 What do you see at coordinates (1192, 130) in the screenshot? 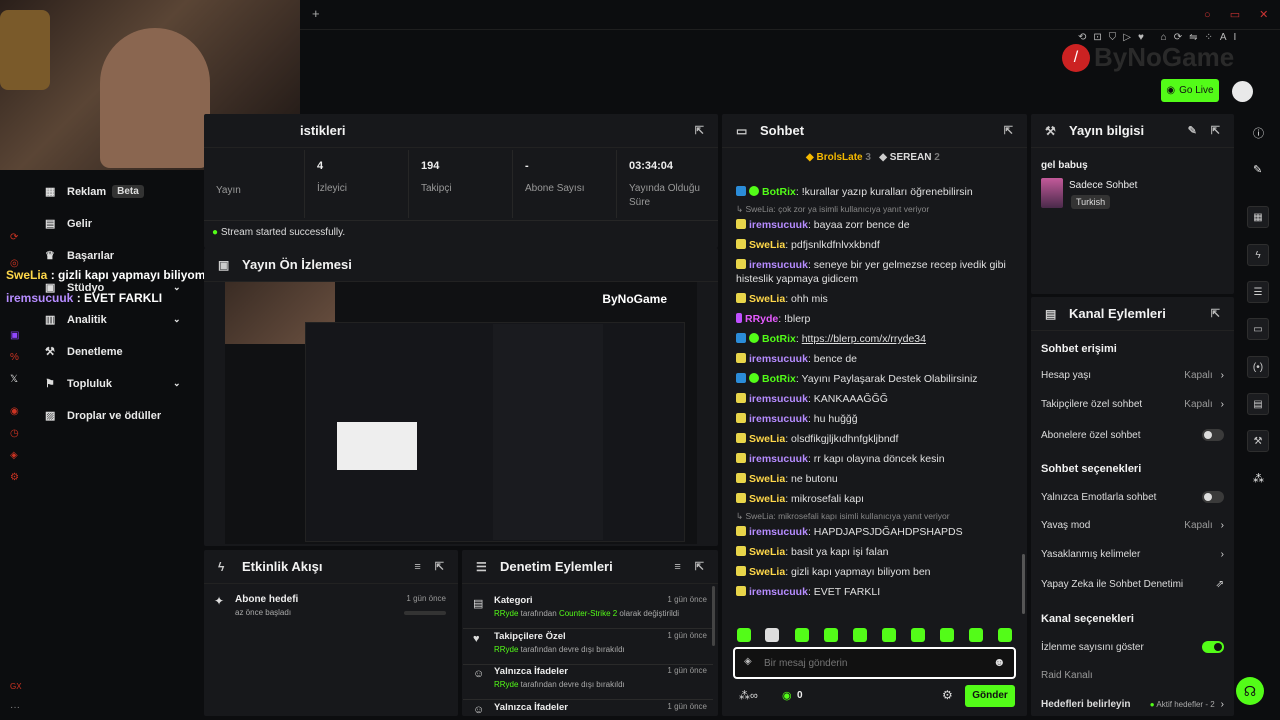
I see `edit-icon: ✎` at bounding box center [1192, 130].